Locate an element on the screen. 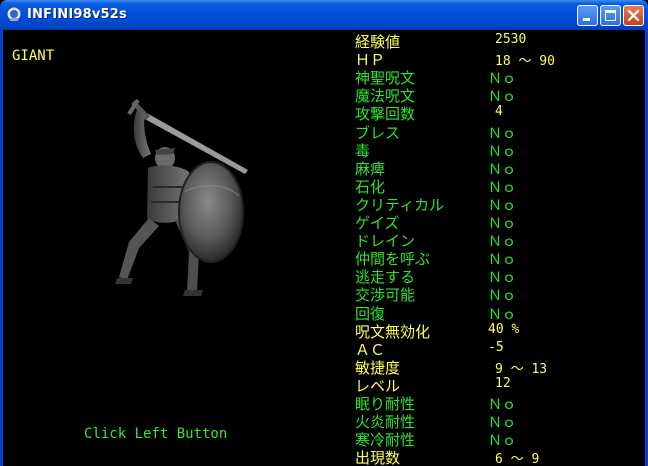 This screenshot has width=648, height=466. maximize-icon is located at coordinates (610, 15).